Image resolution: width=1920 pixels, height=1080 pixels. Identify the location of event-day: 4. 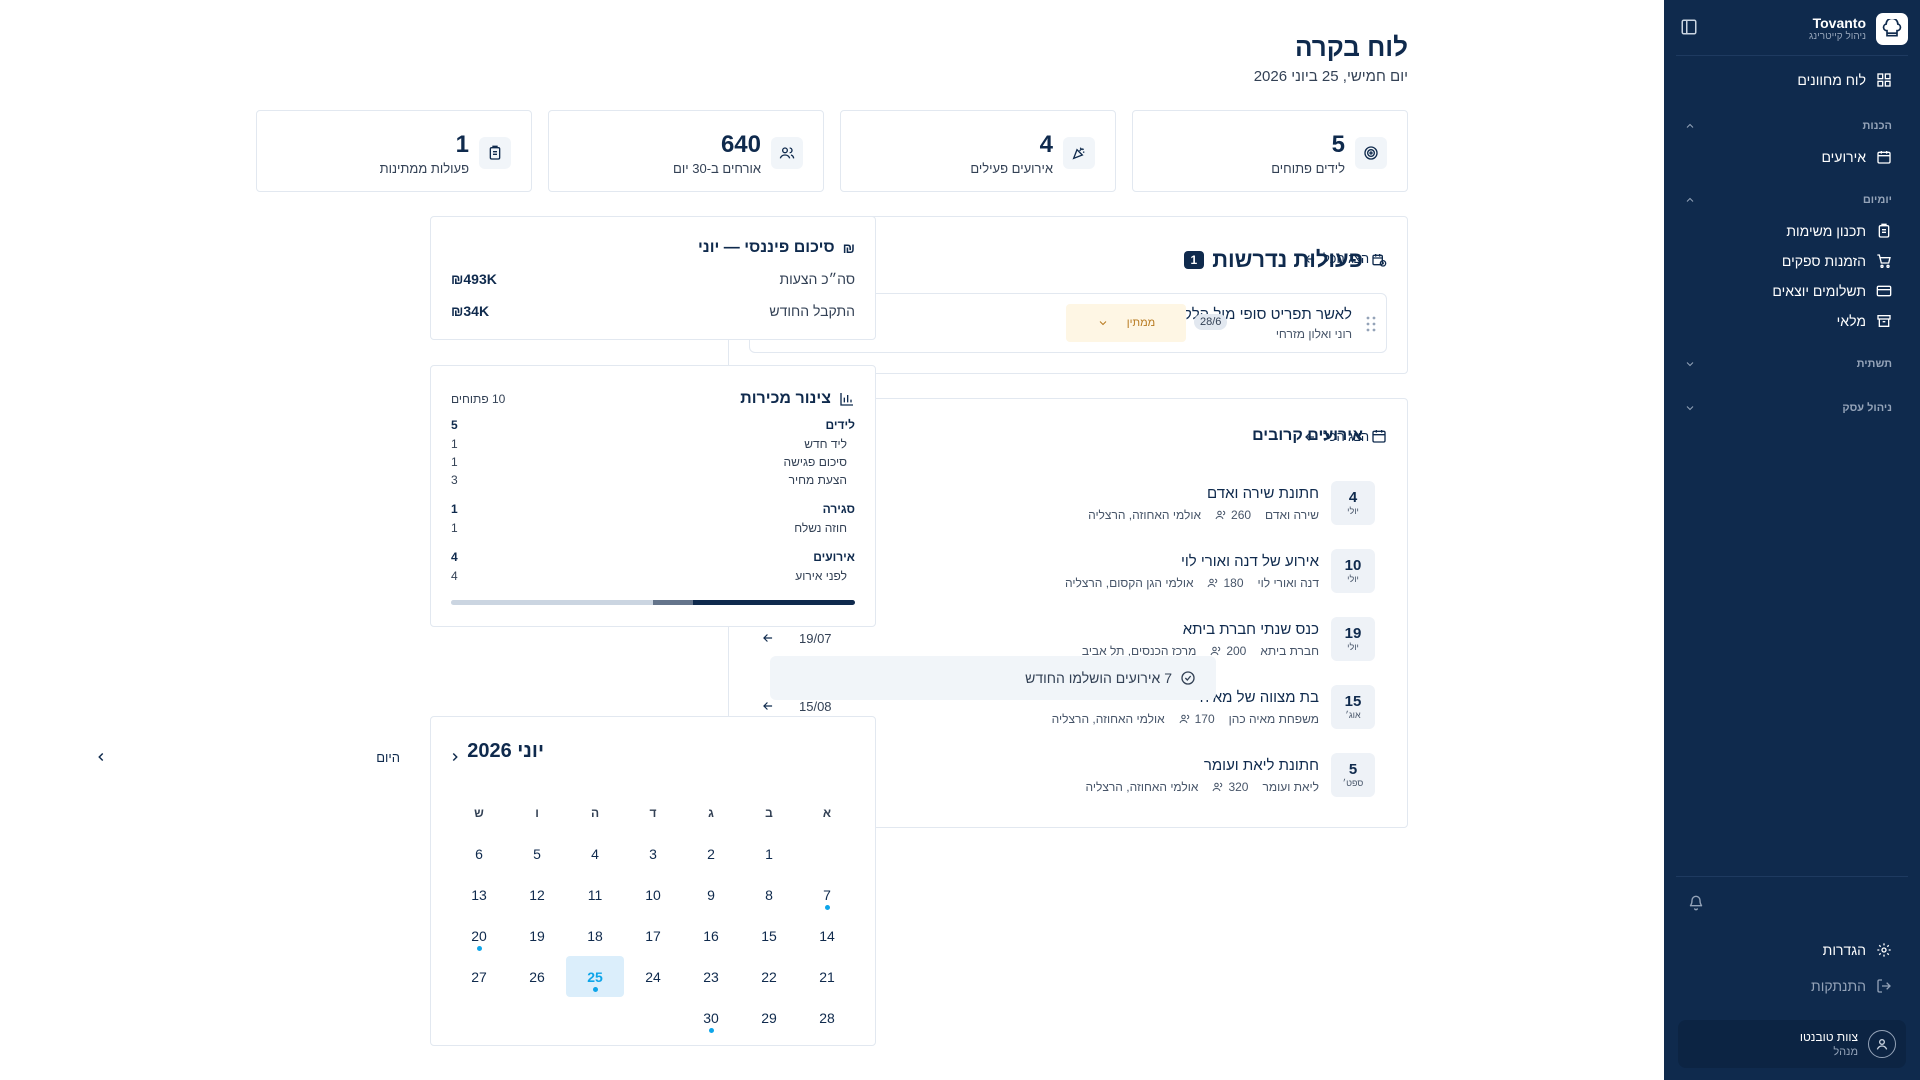
(1353, 497).